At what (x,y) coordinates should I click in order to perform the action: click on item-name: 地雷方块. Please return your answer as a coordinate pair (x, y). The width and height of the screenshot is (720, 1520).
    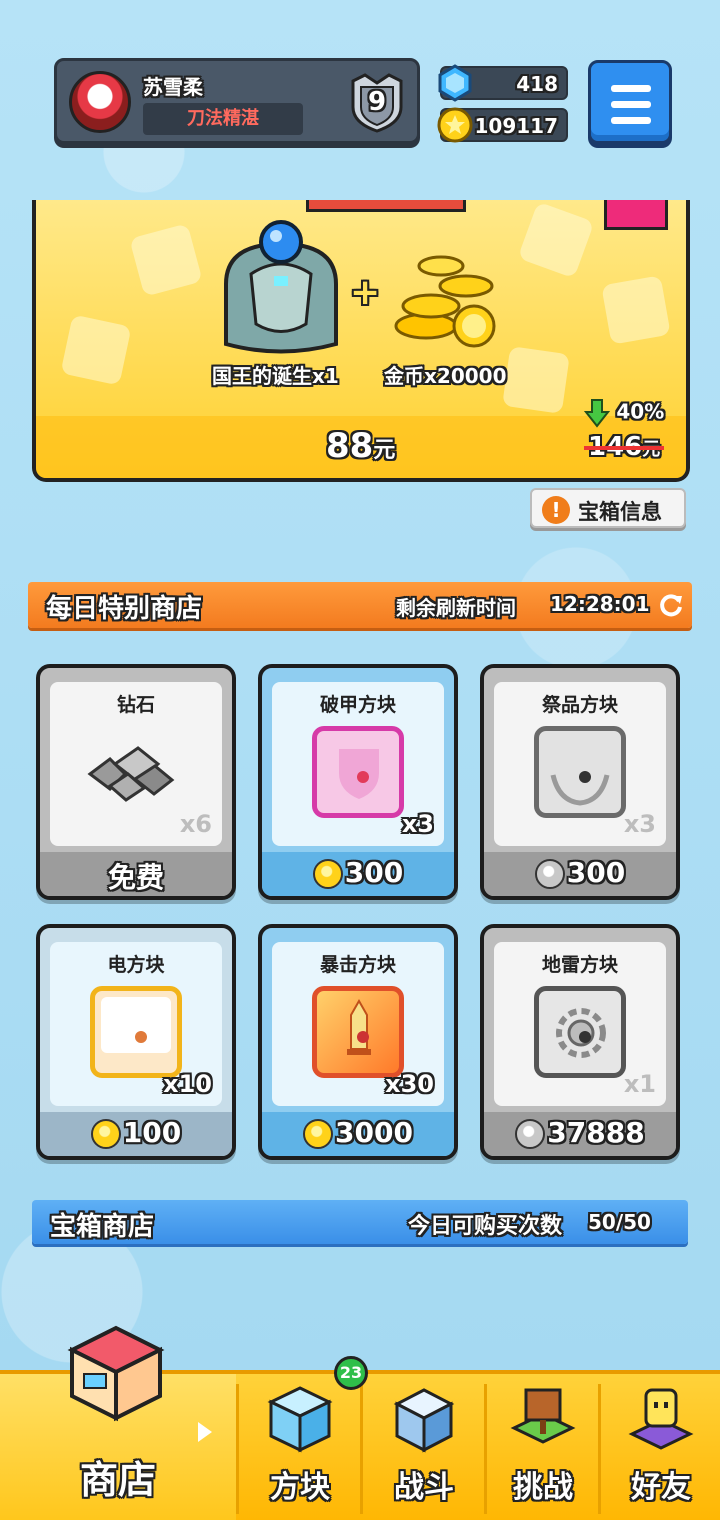
    Looking at the image, I should click on (579, 965).